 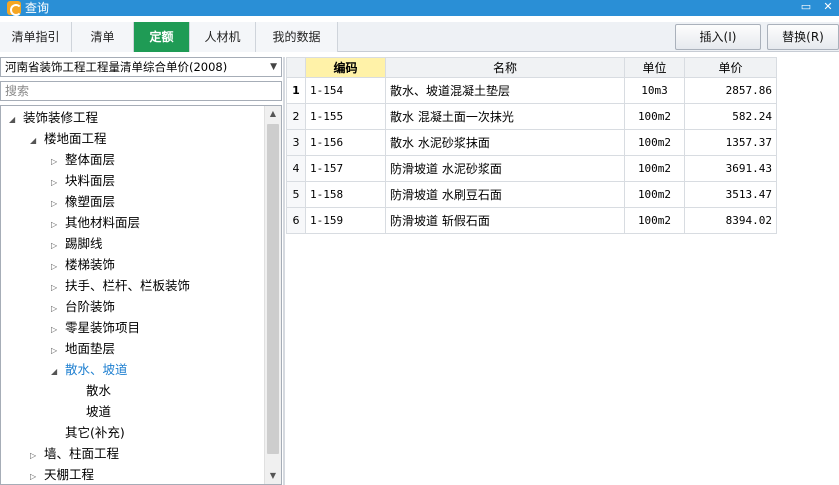 I want to click on tree-item: ▷ 块料面层, so click(x=83, y=180).